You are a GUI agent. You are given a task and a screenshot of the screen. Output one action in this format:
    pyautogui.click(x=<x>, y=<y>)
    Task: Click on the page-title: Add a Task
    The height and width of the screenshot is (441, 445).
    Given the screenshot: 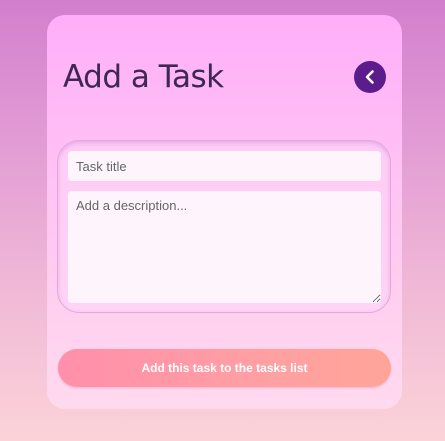 What is the action you would take?
    pyautogui.click(x=143, y=77)
    